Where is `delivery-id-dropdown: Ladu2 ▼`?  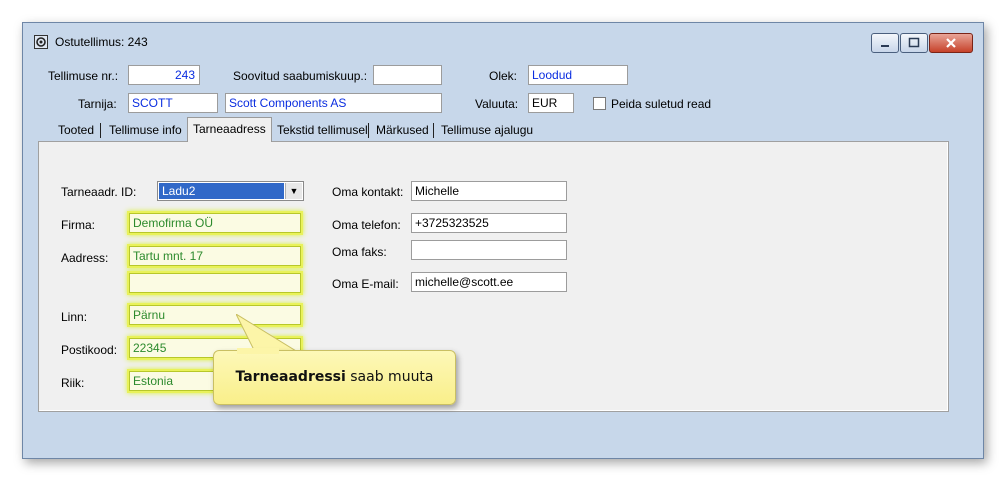
delivery-id-dropdown: Ladu2 ▼ is located at coordinates (230, 191).